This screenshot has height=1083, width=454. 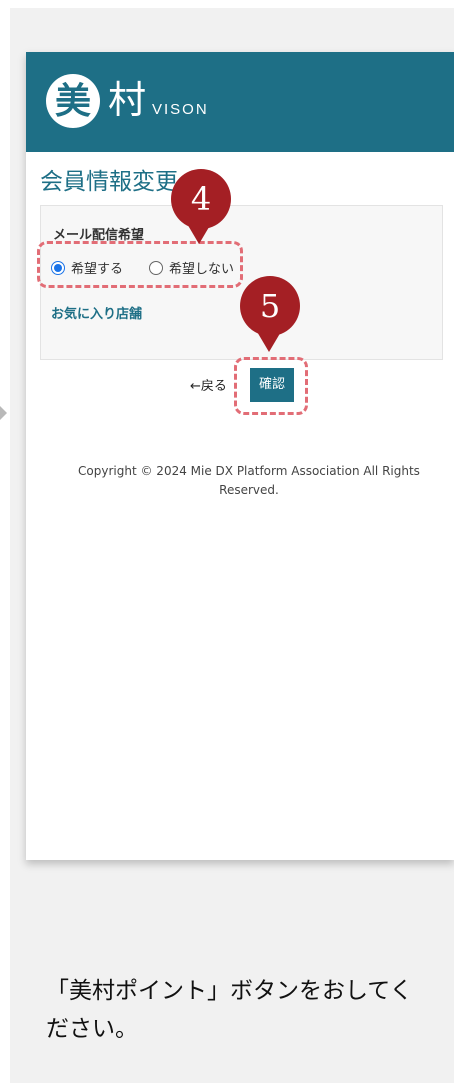 What do you see at coordinates (96, 312) in the screenshot?
I see `favorite-shops-link: お気に入り店舗` at bounding box center [96, 312].